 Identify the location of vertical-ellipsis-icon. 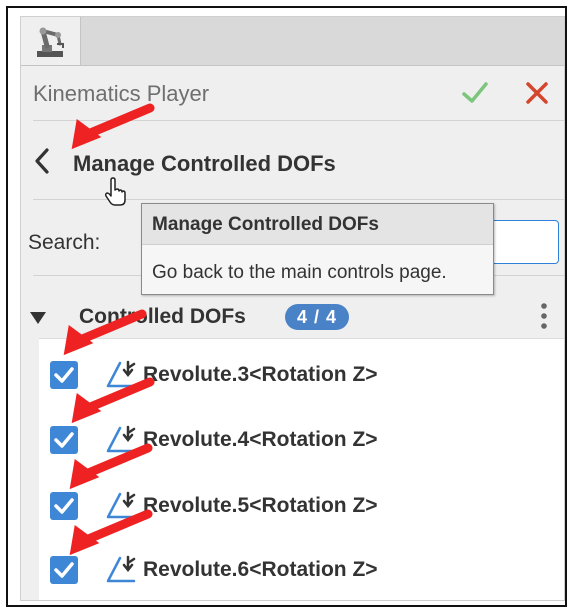
(544, 318).